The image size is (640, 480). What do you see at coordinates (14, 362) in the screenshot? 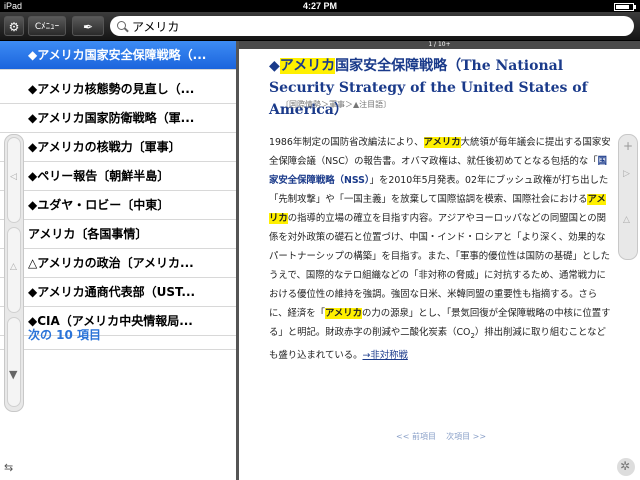
I see `scroll-down-segment: ▼` at bounding box center [14, 362].